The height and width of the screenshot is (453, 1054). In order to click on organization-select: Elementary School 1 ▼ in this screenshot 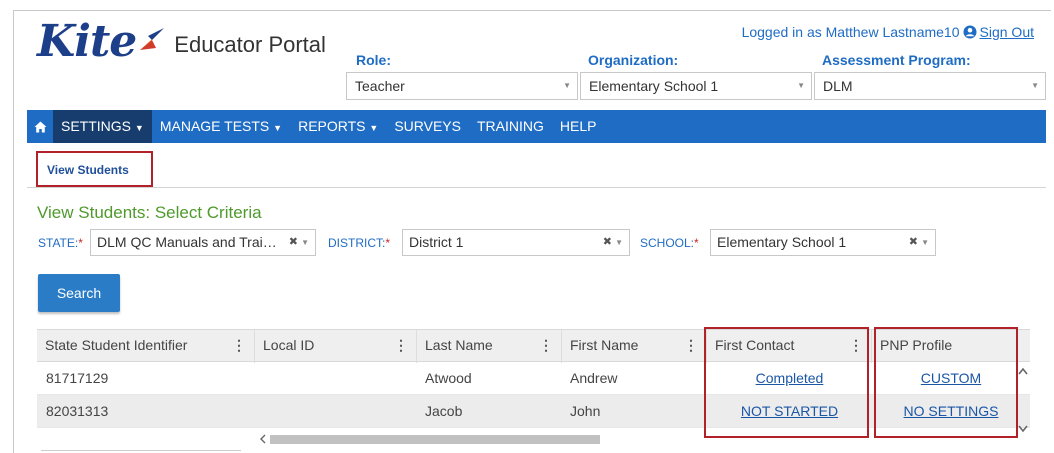, I will do `click(696, 86)`.